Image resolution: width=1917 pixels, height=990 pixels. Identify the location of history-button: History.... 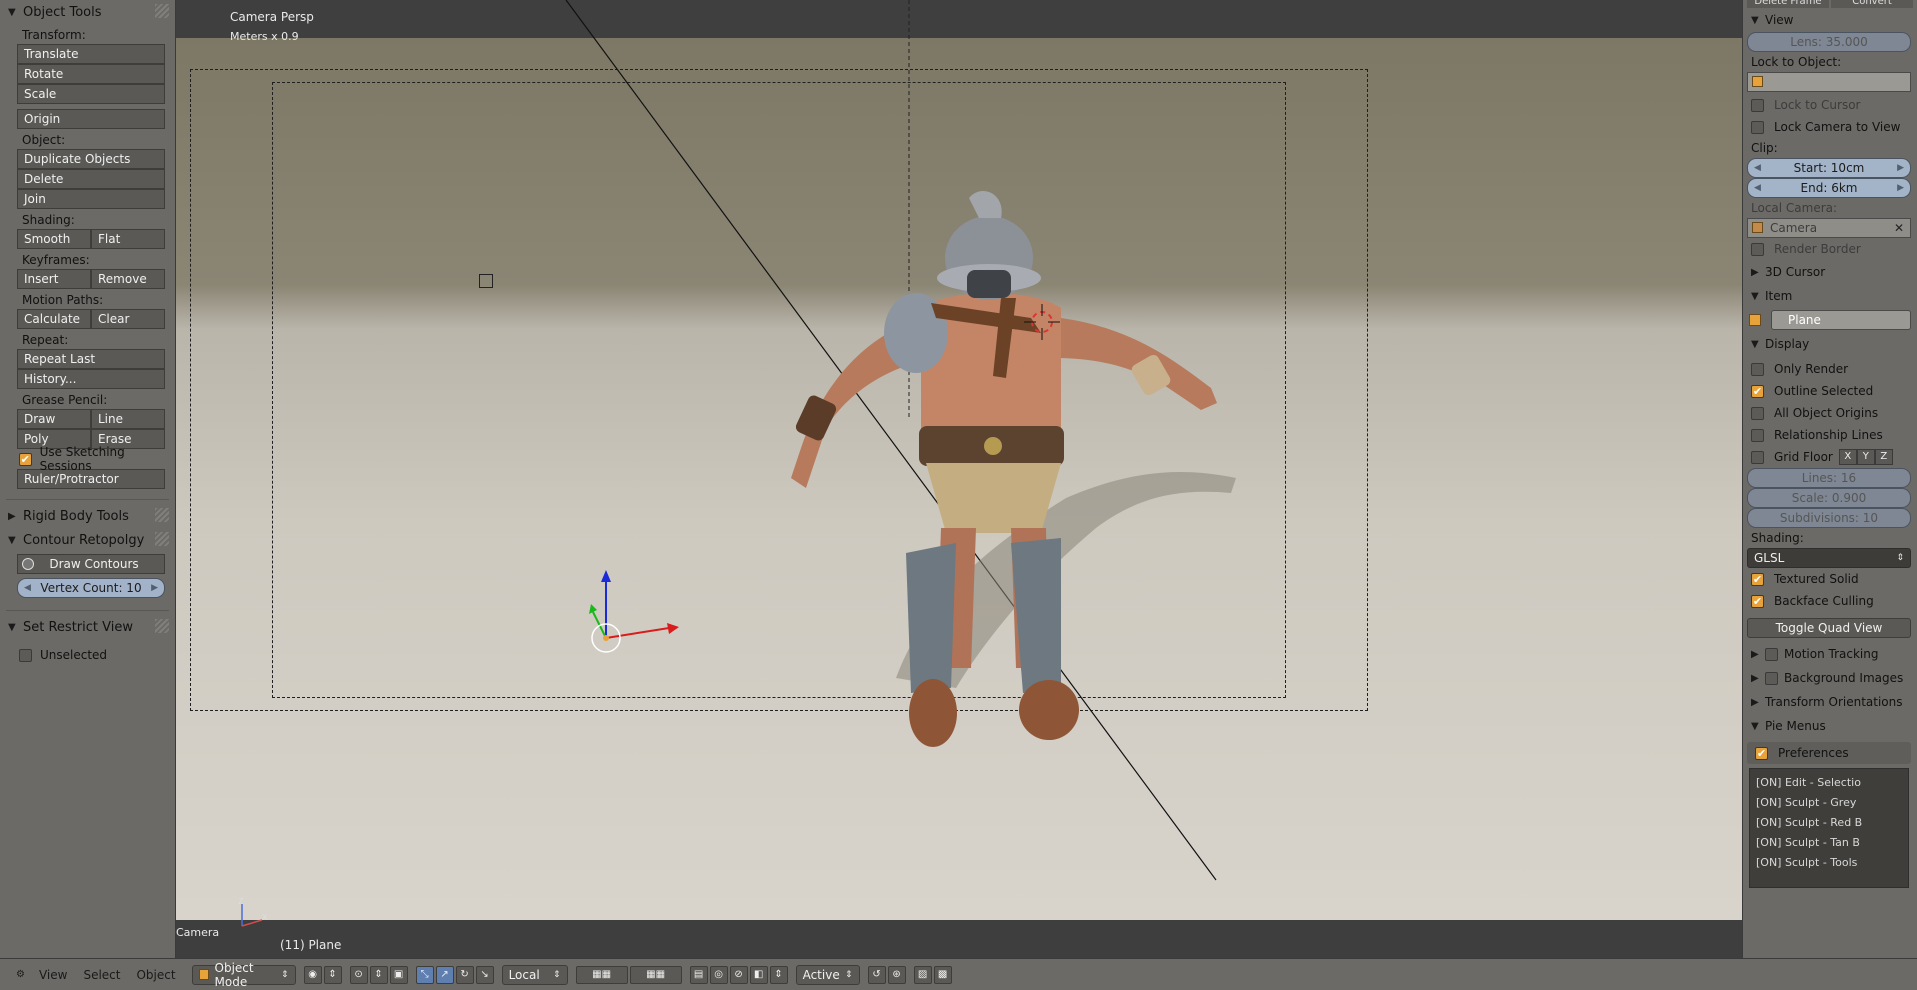
(91, 379).